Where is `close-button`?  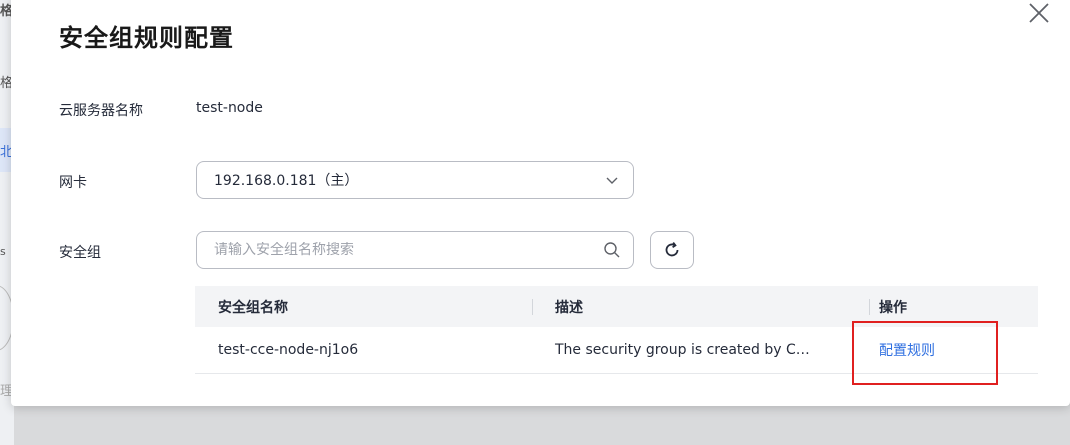
close-button is located at coordinates (1039, 13).